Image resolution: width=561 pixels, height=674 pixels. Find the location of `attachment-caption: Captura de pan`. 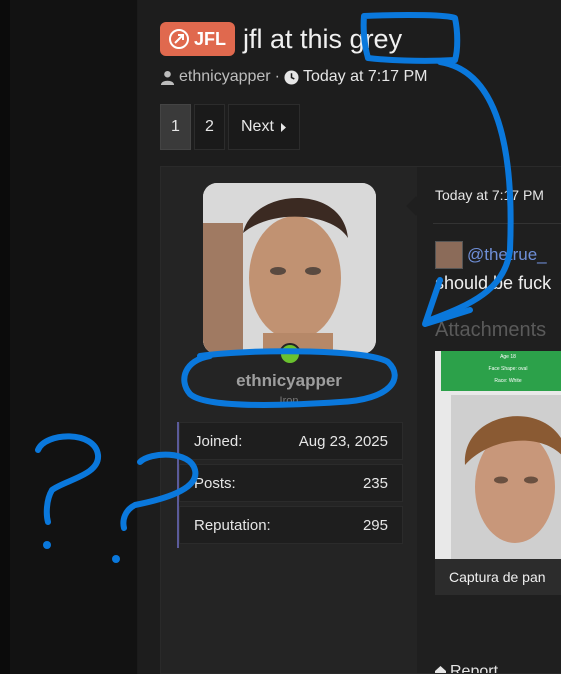

attachment-caption: Captura de pan is located at coordinates (498, 577).